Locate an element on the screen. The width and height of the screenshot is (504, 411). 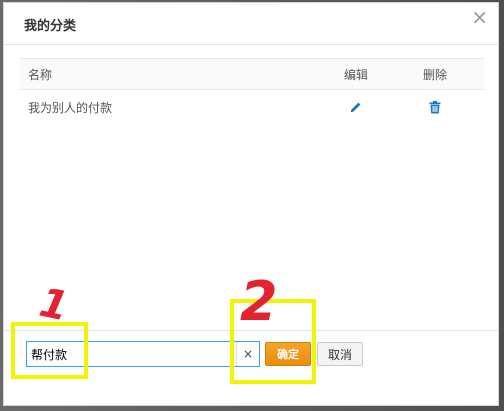
column-header-delete: 删除 is located at coordinates (434, 74).